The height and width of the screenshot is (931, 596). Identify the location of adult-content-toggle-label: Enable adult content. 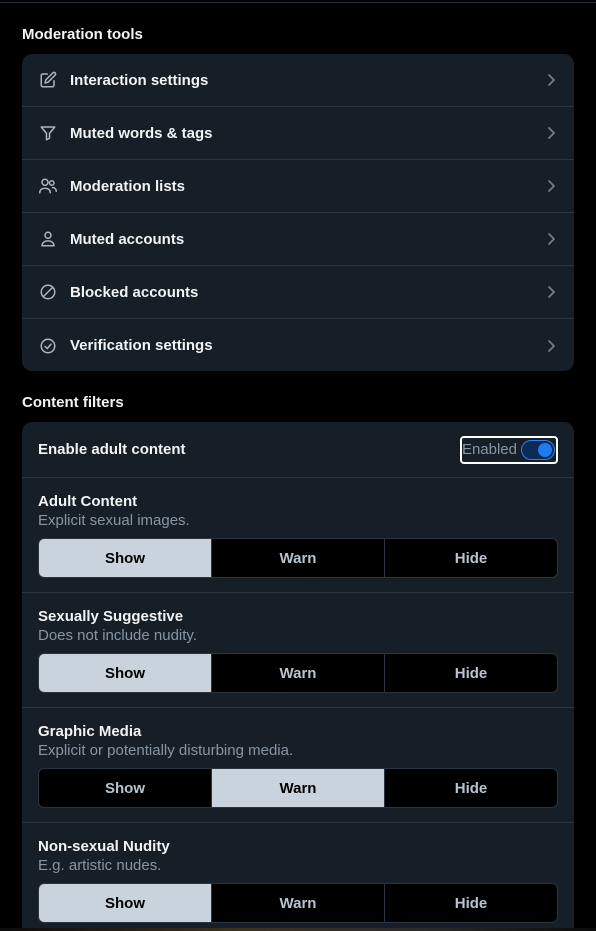
(112, 449).